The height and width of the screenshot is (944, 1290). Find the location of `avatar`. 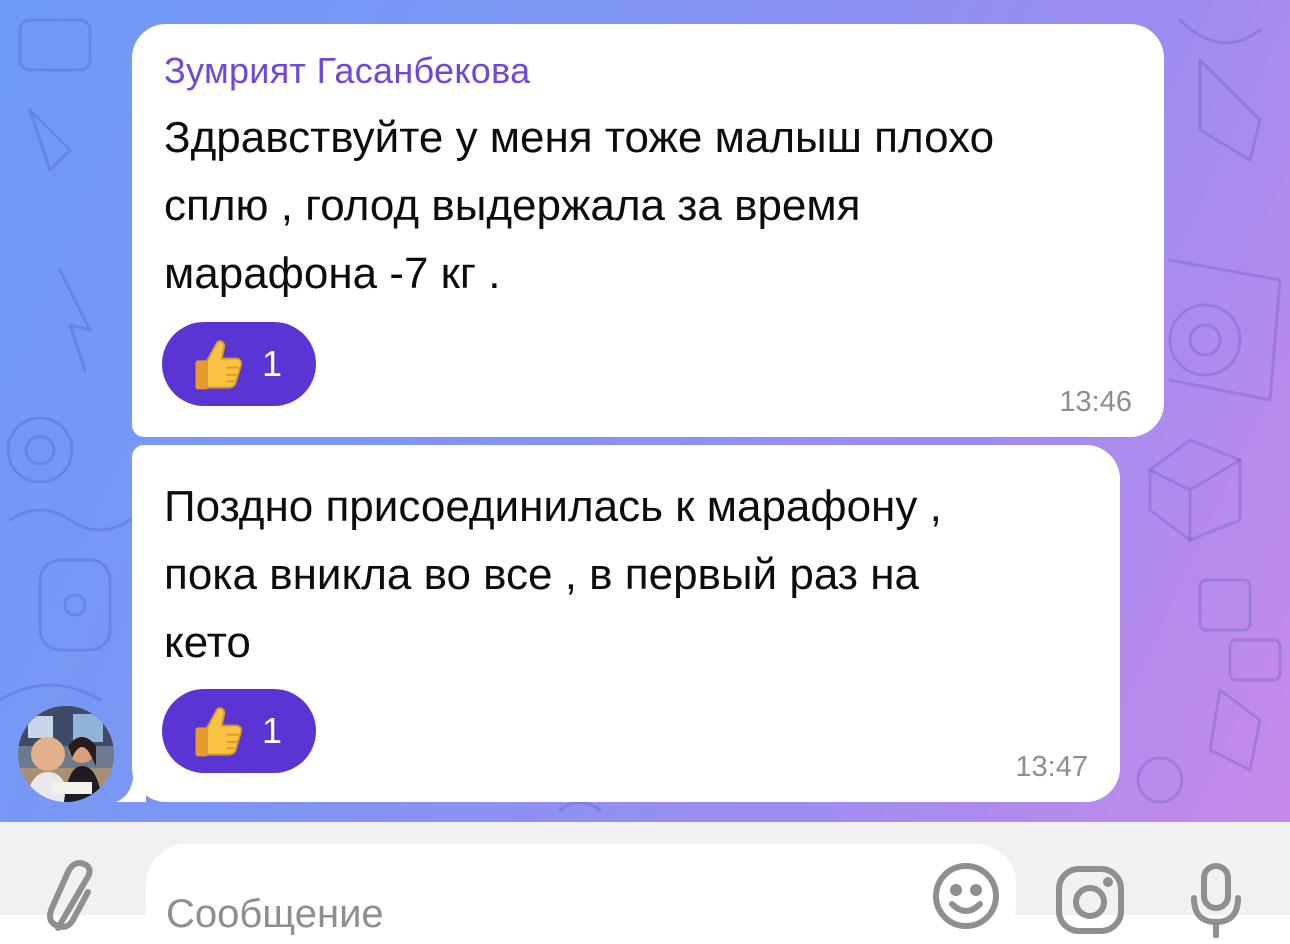

avatar is located at coordinates (66, 754).